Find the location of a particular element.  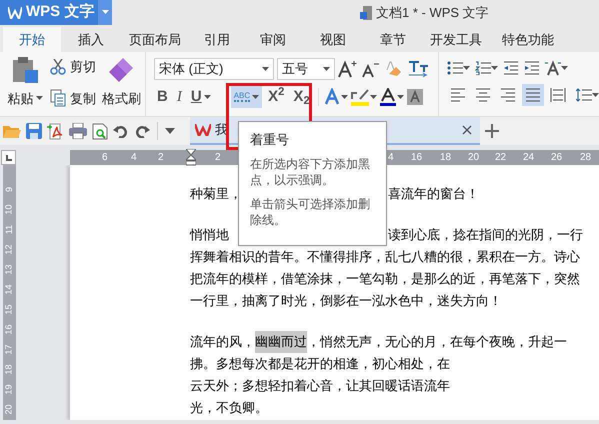

copy-button: 复制 is located at coordinates (73, 98).